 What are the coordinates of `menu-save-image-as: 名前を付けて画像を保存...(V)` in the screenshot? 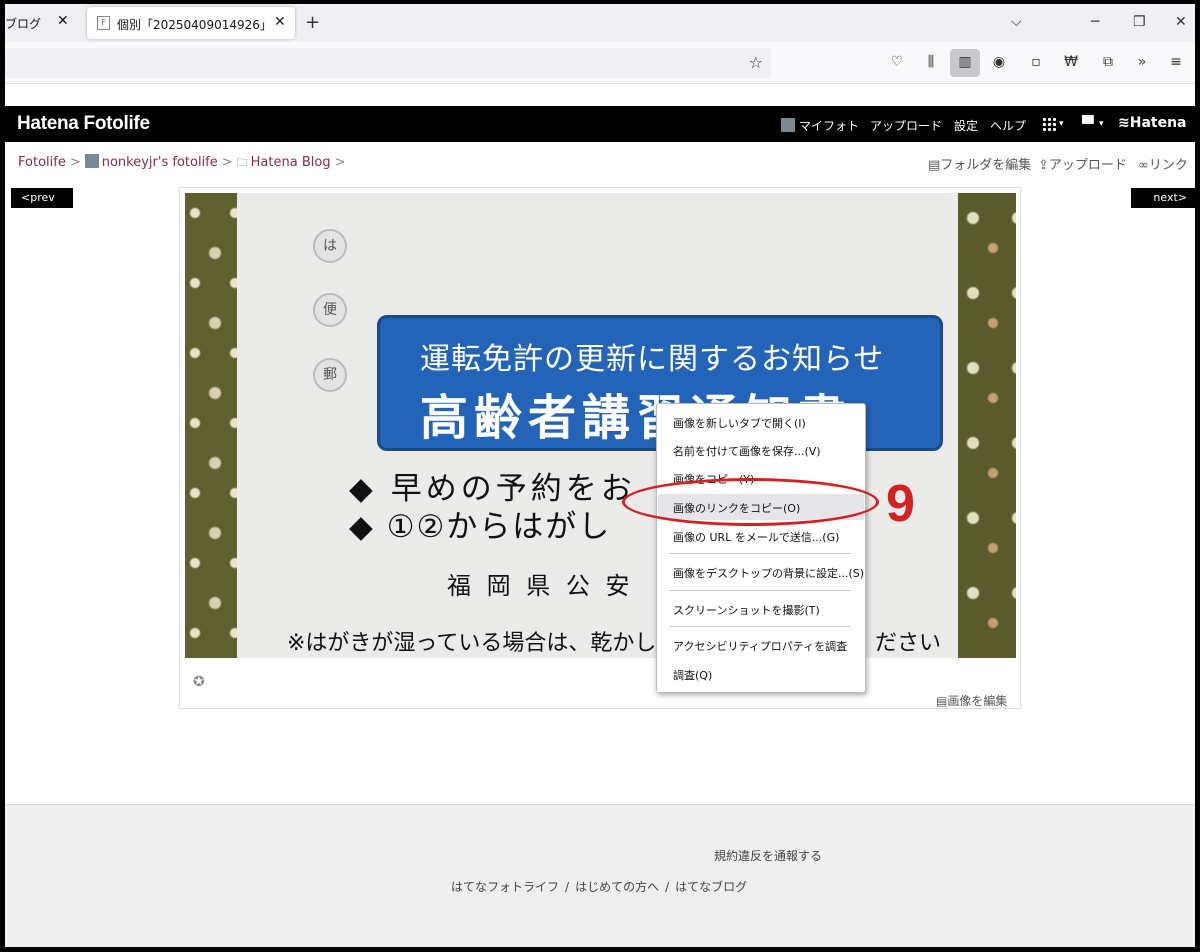 It's located at (761, 450).